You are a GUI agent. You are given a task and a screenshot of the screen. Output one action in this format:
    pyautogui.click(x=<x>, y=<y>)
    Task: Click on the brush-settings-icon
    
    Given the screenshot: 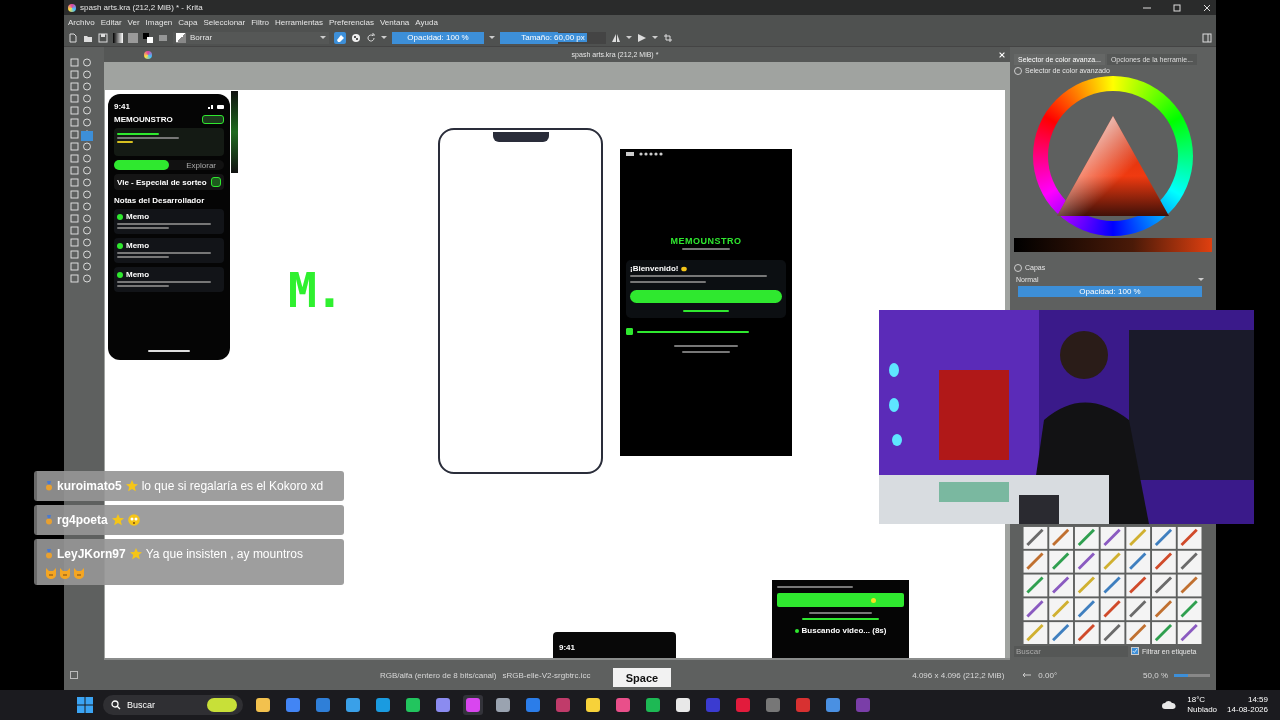 What is the action you would take?
    pyautogui.click(x=163, y=37)
    